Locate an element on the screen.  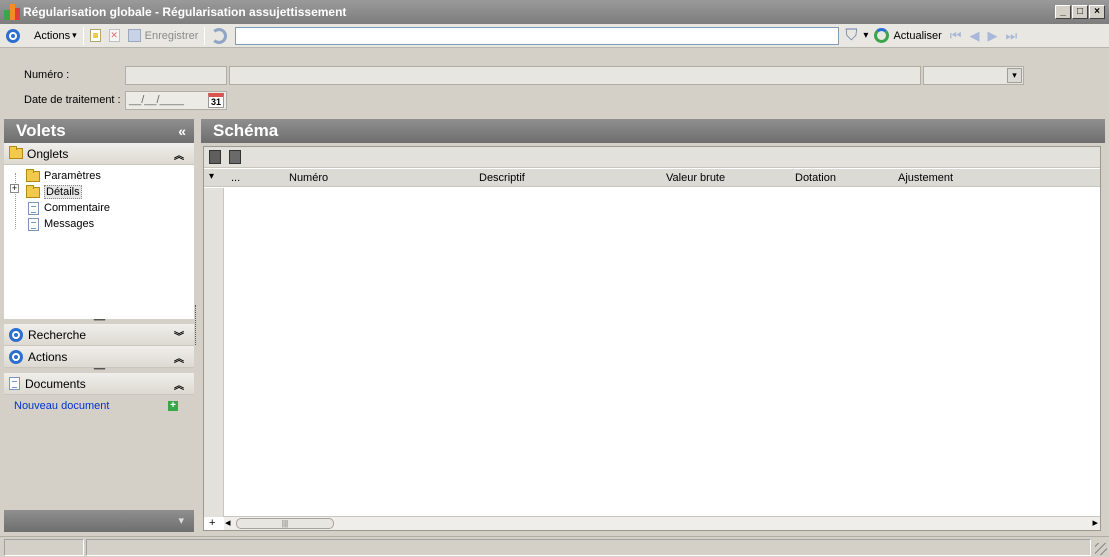
scroll-left-icon: ◂ is located at coordinates (228, 522).